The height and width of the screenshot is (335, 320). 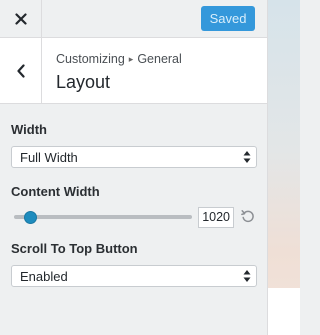 I want to click on chevron-left-icon, so click(x=20, y=70).